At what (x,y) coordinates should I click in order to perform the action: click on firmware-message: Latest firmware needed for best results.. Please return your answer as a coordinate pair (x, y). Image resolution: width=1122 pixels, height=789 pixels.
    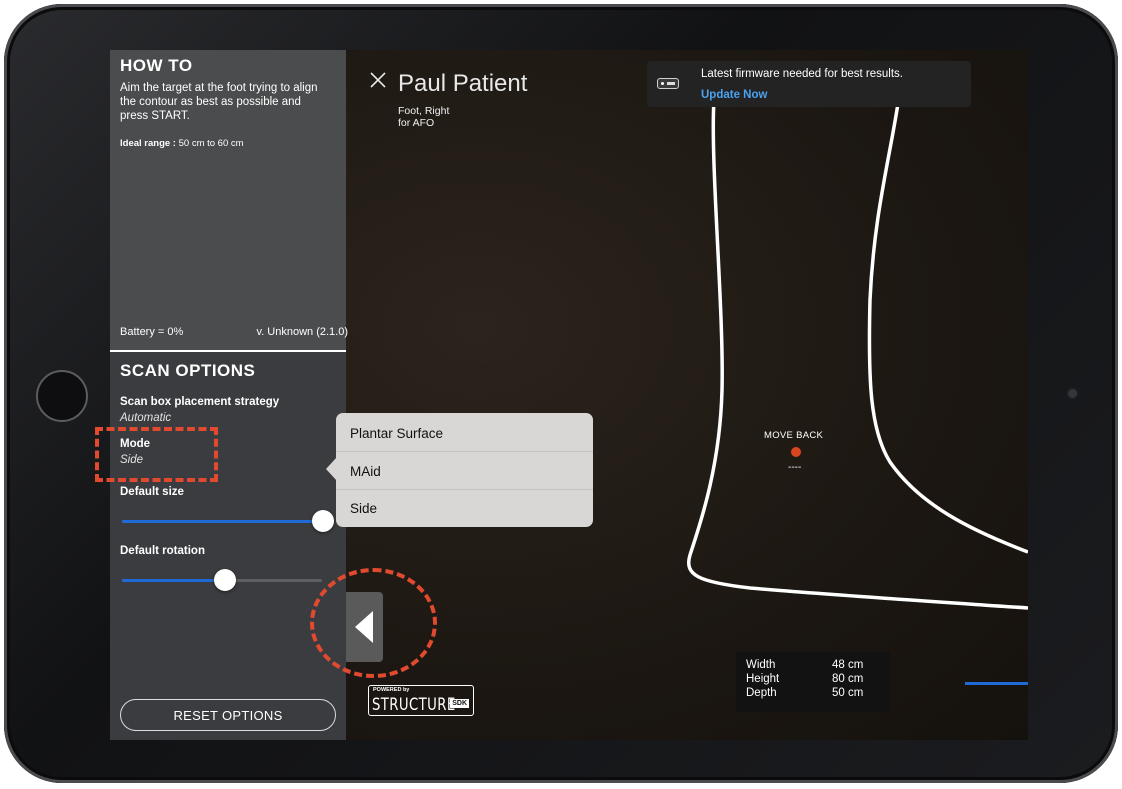
    Looking at the image, I should click on (802, 74).